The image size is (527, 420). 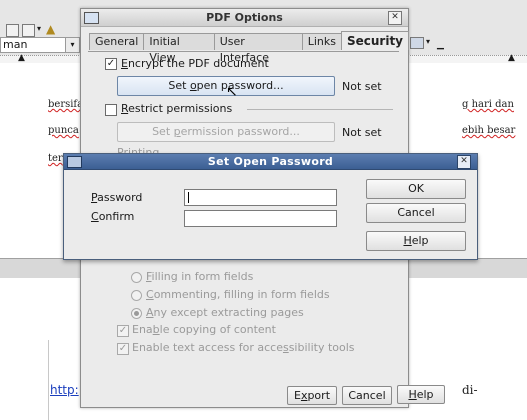 I want to click on mouse-cursor-icon: ↖, so click(x=232, y=92).